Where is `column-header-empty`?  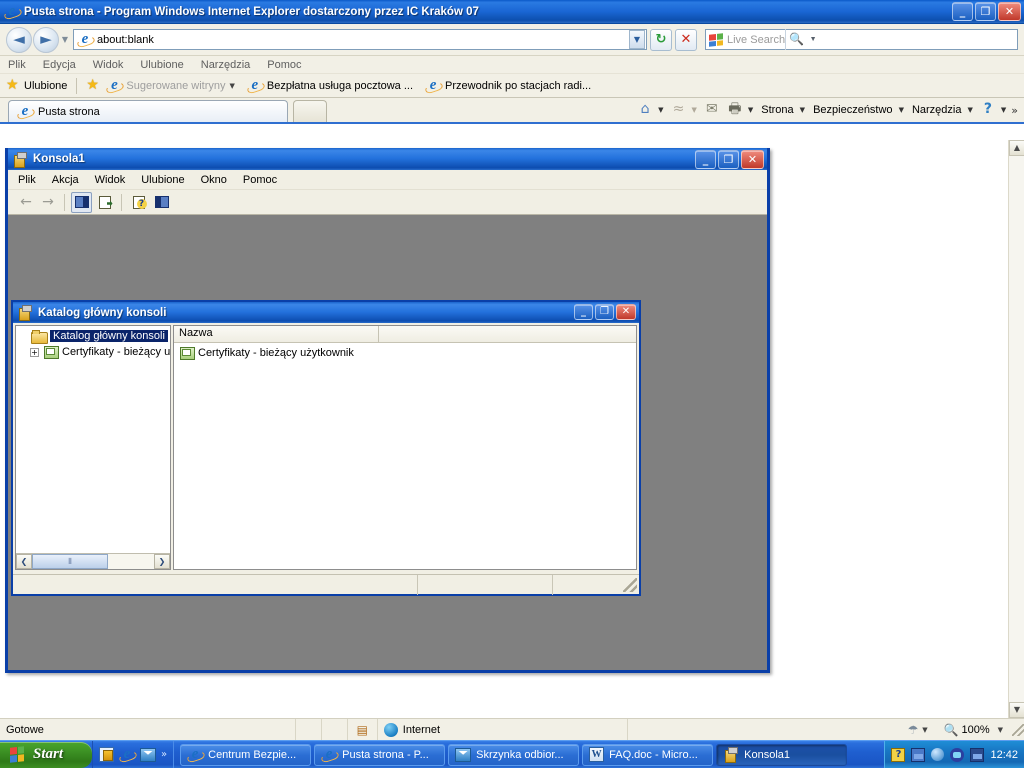
column-header-empty is located at coordinates (507, 334).